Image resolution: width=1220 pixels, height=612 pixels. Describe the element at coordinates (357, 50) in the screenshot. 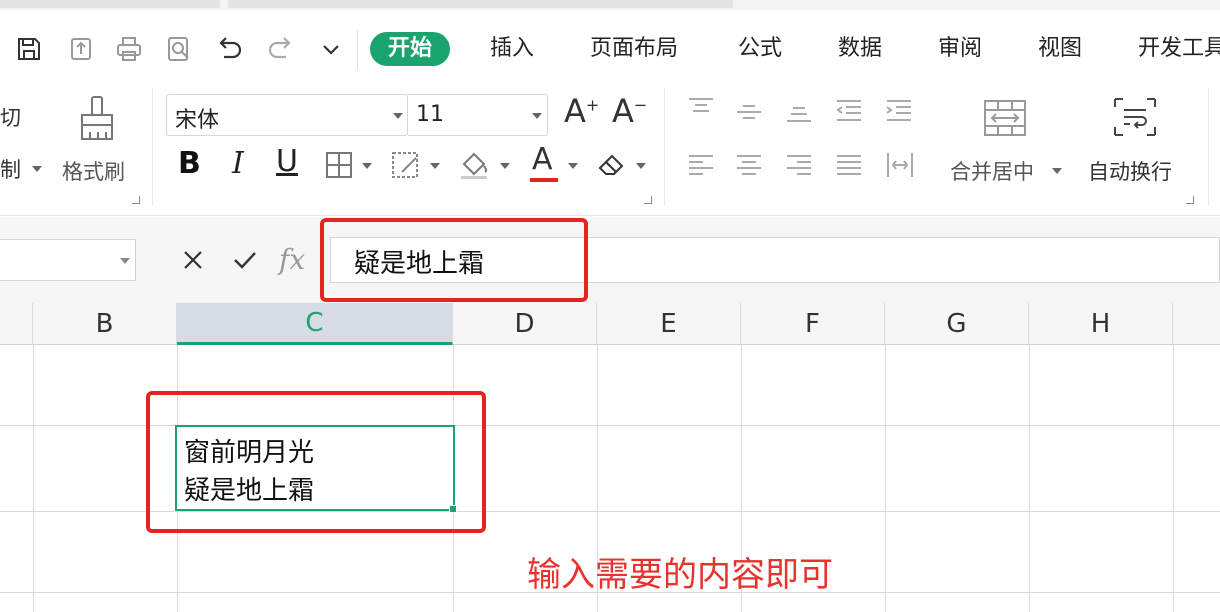

I see `menu-separator` at that location.